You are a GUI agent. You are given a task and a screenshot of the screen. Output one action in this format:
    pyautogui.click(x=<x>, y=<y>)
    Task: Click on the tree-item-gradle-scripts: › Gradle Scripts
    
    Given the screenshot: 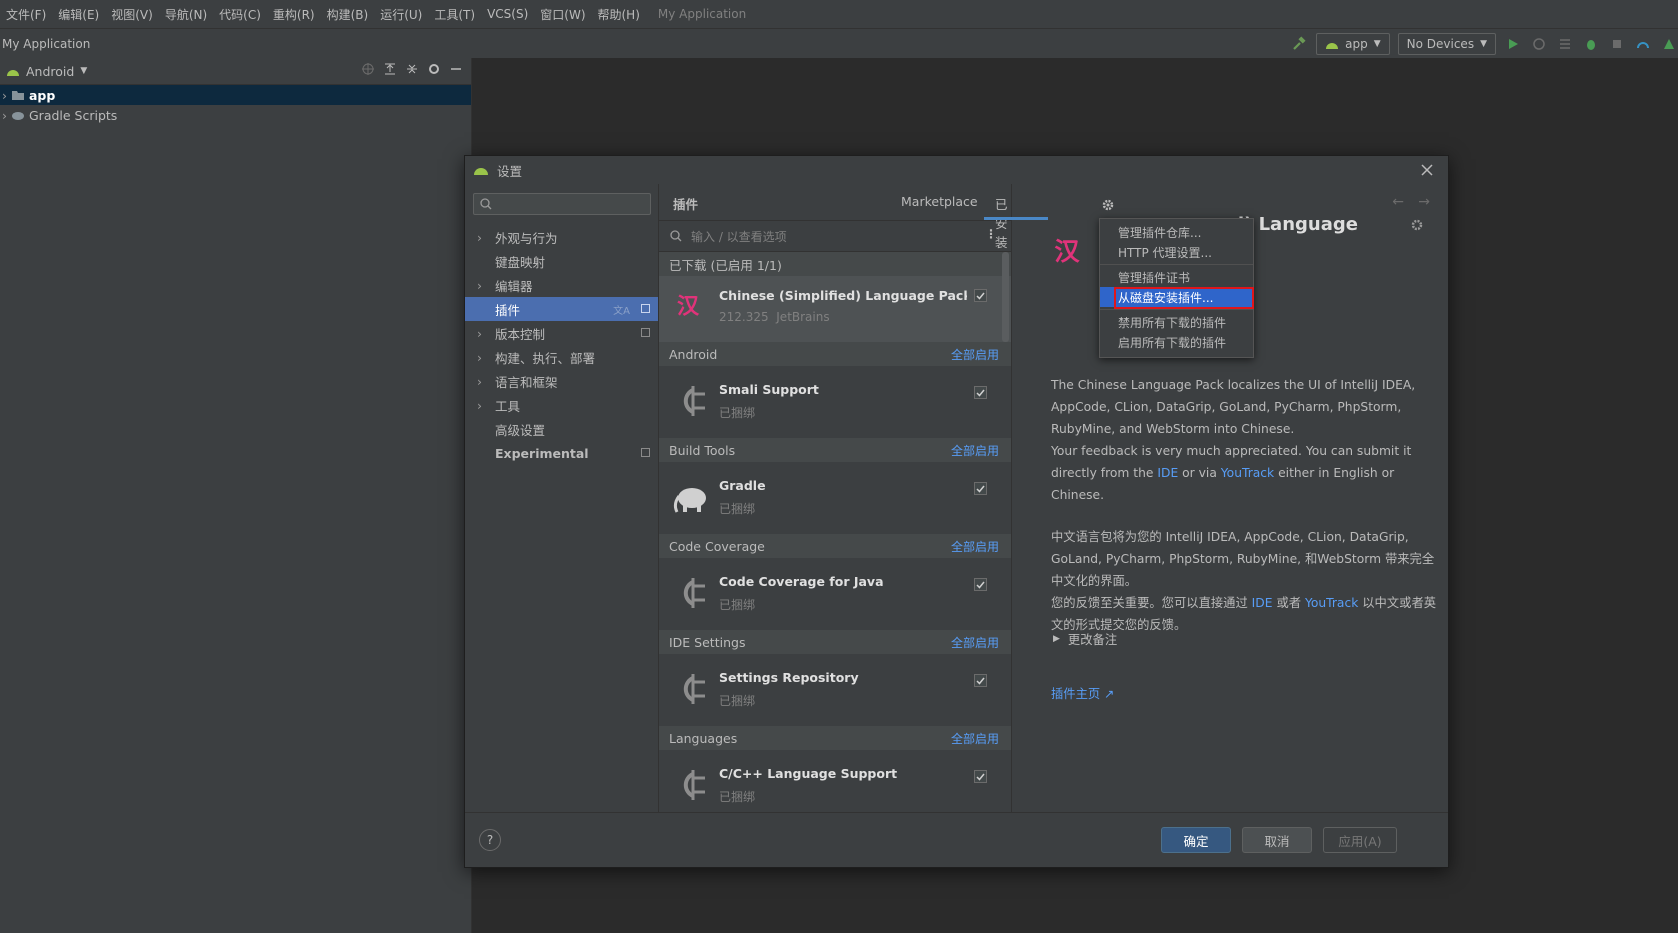 What is the action you would take?
    pyautogui.click(x=235, y=115)
    